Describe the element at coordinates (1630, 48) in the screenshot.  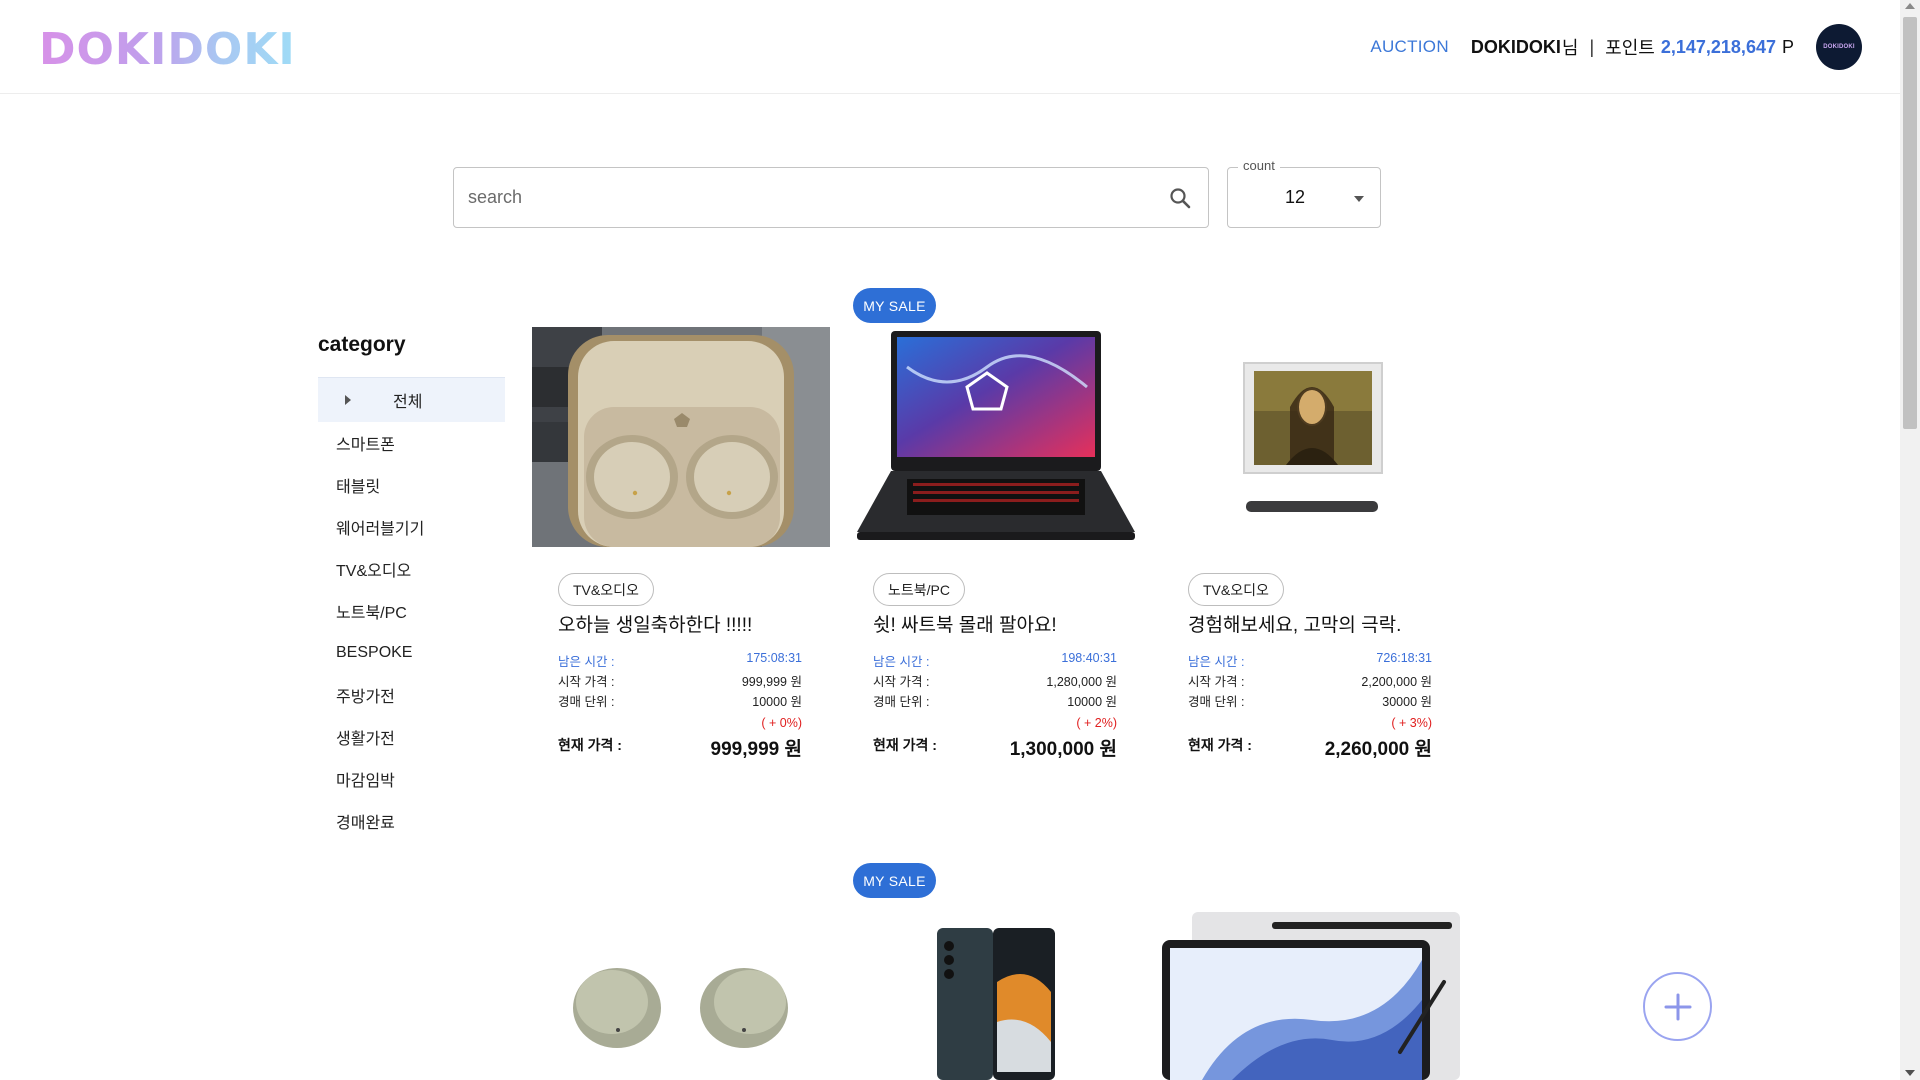
I see `points-label: 포인트` at that location.